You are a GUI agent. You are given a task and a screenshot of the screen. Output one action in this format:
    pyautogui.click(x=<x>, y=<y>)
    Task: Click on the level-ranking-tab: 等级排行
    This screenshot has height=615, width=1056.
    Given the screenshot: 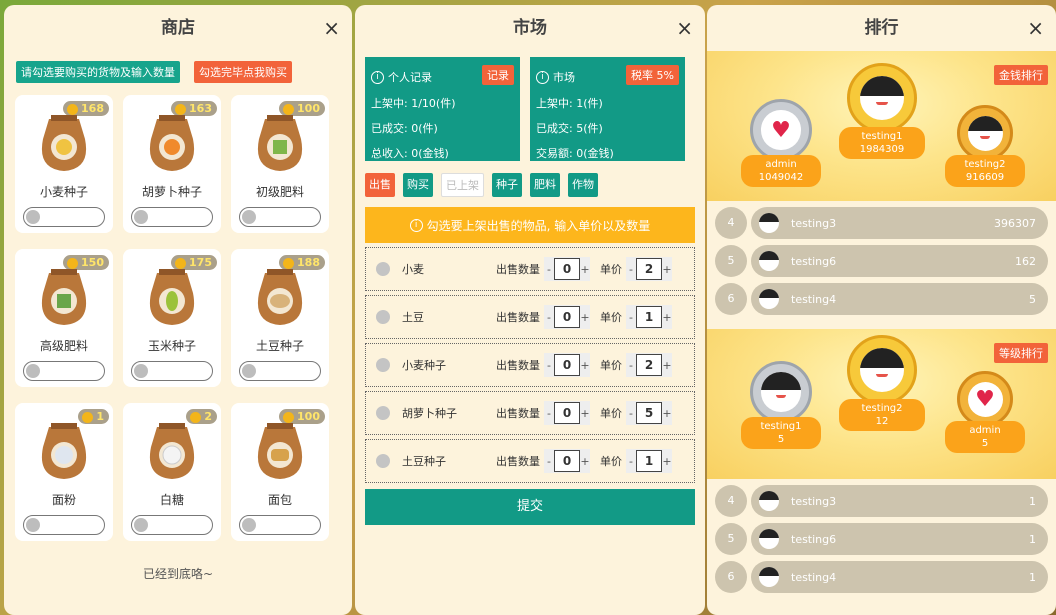 What is the action you would take?
    pyautogui.click(x=1021, y=353)
    